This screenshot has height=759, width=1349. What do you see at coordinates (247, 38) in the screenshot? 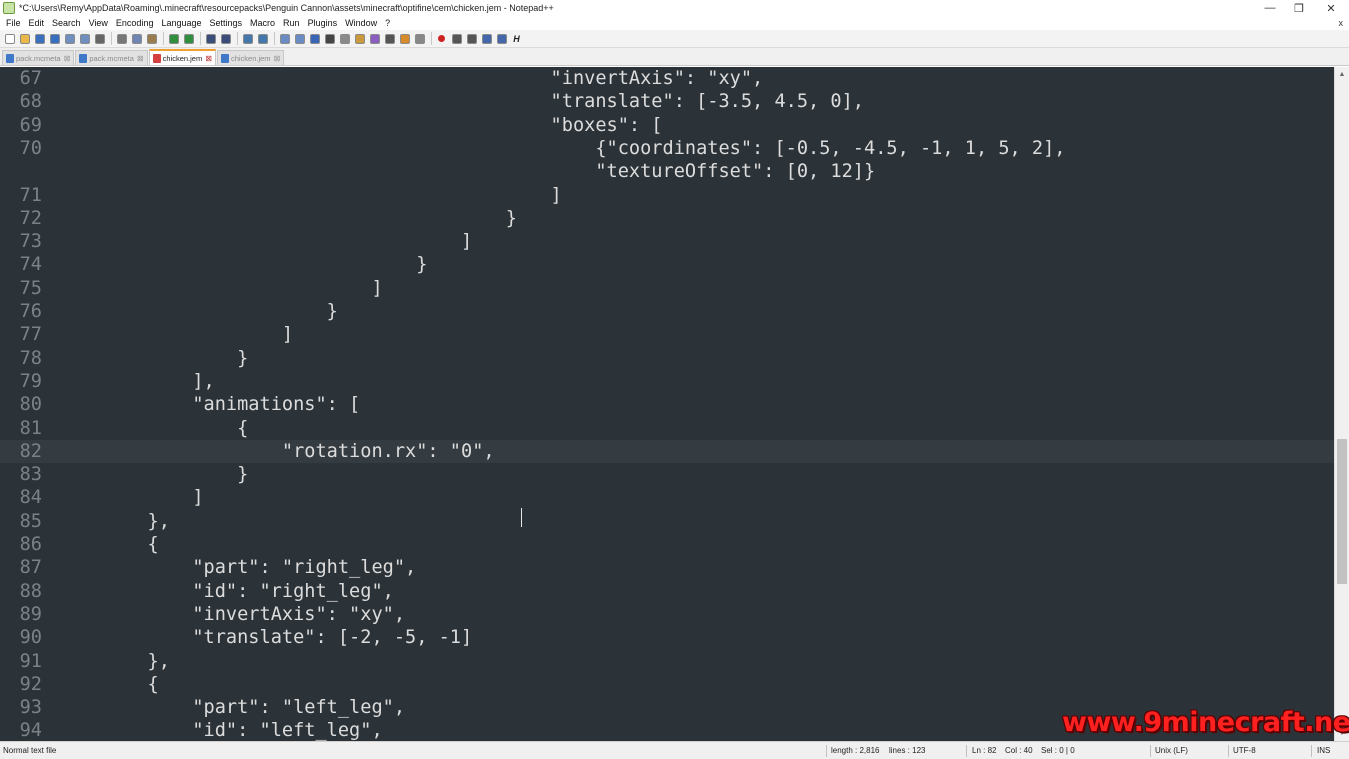
I see `zoom-in-icon` at bounding box center [247, 38].